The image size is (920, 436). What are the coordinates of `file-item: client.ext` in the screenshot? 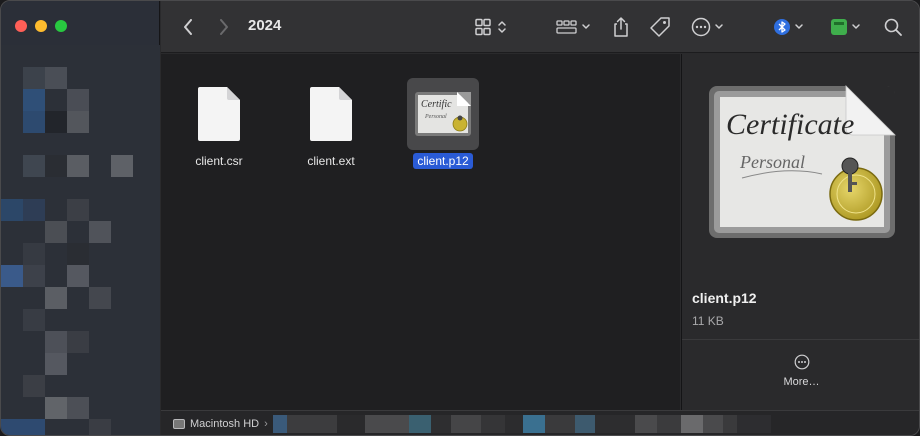 It's located at (331, 123).